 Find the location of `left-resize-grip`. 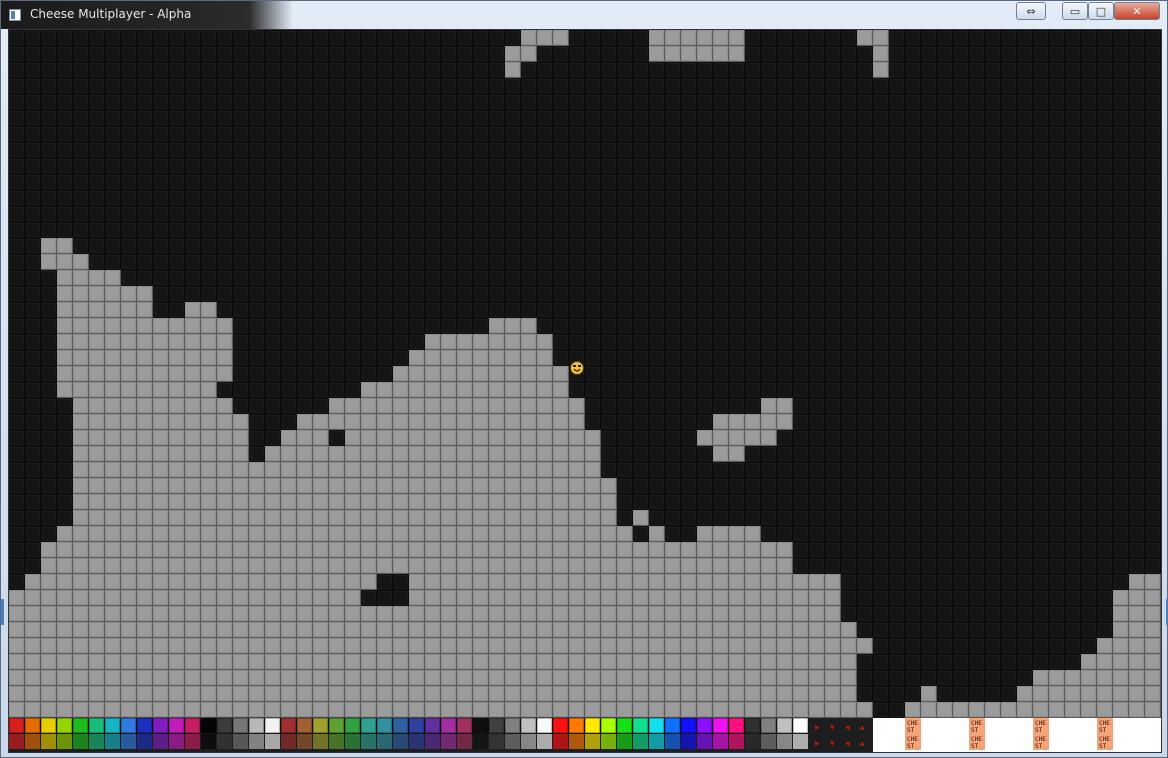

left-resize-grip is located at coordinates (2, 612).